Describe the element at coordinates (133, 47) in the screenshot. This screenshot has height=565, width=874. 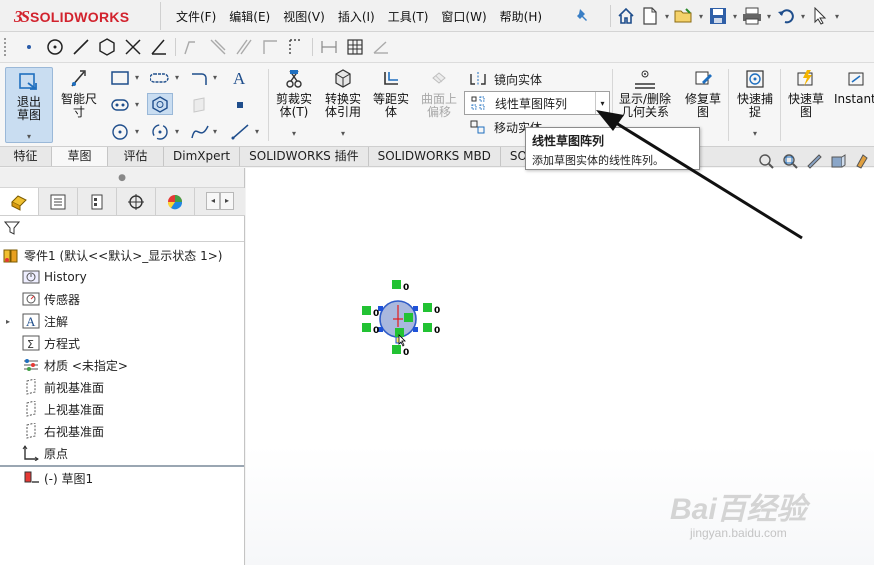
I see `trim-icon` at that location.